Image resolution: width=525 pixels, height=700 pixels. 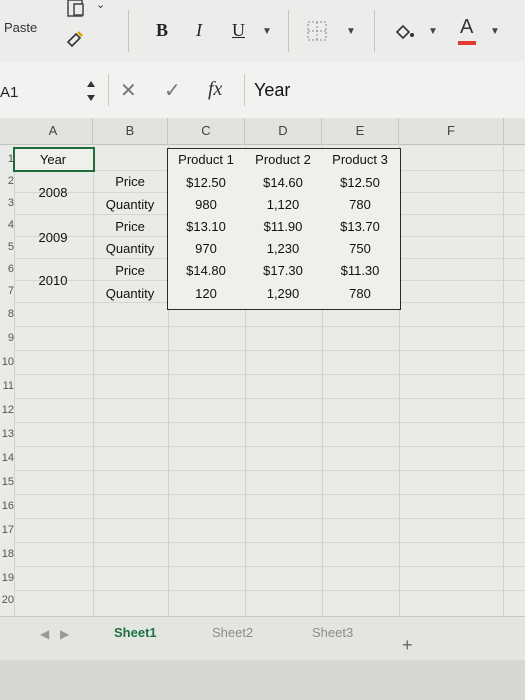 I want to click on cell-product3: $11.30, so click(x=360, y=270).